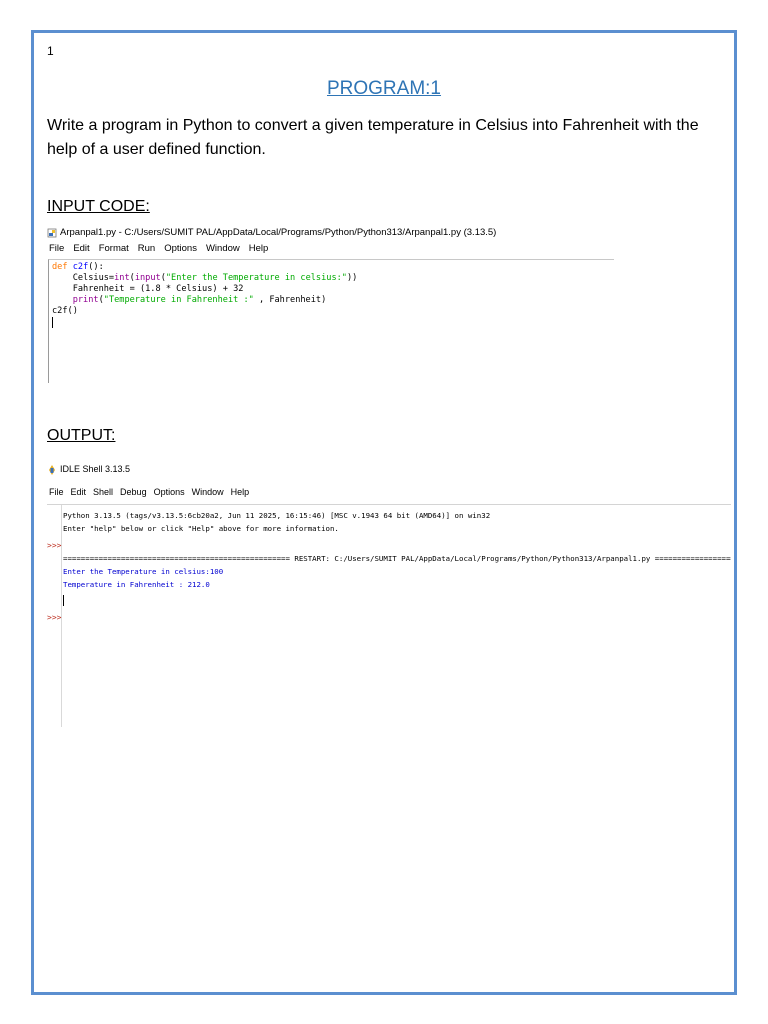  Describe the element at coordinates (85, 300) in the screenshot. I see `code-builtin: print` at that location.